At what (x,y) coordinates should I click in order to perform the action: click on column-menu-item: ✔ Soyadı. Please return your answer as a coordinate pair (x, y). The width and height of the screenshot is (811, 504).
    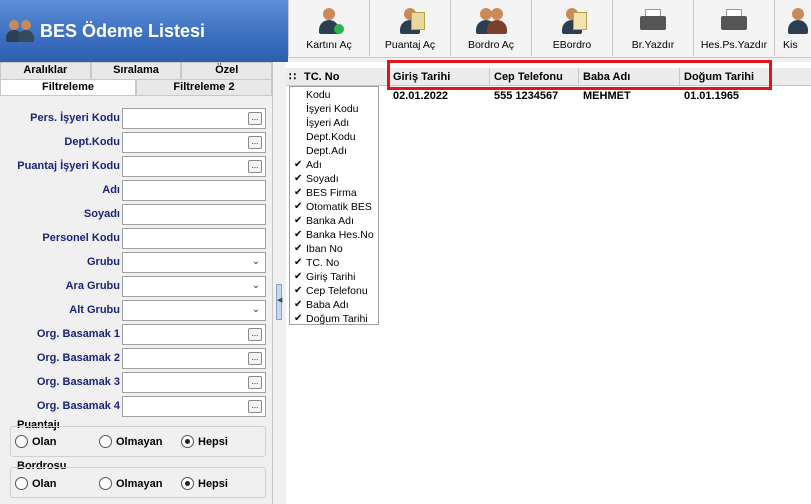
    Looking at the image, I should click on (334, 179).